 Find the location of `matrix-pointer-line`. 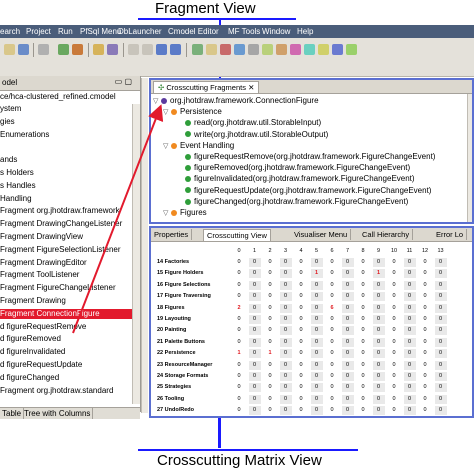

matrix-pointer-line is located at coordinates (219, 433).